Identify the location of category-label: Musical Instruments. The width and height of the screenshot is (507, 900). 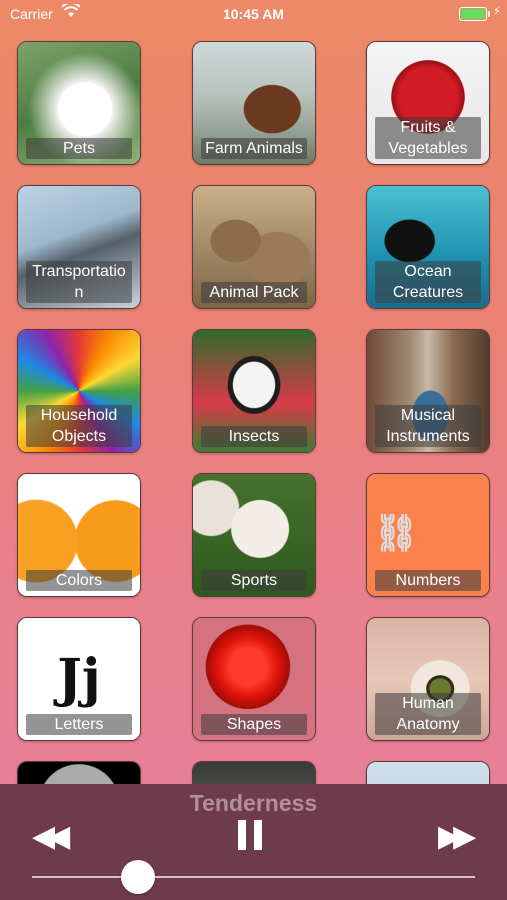
(428, 426).